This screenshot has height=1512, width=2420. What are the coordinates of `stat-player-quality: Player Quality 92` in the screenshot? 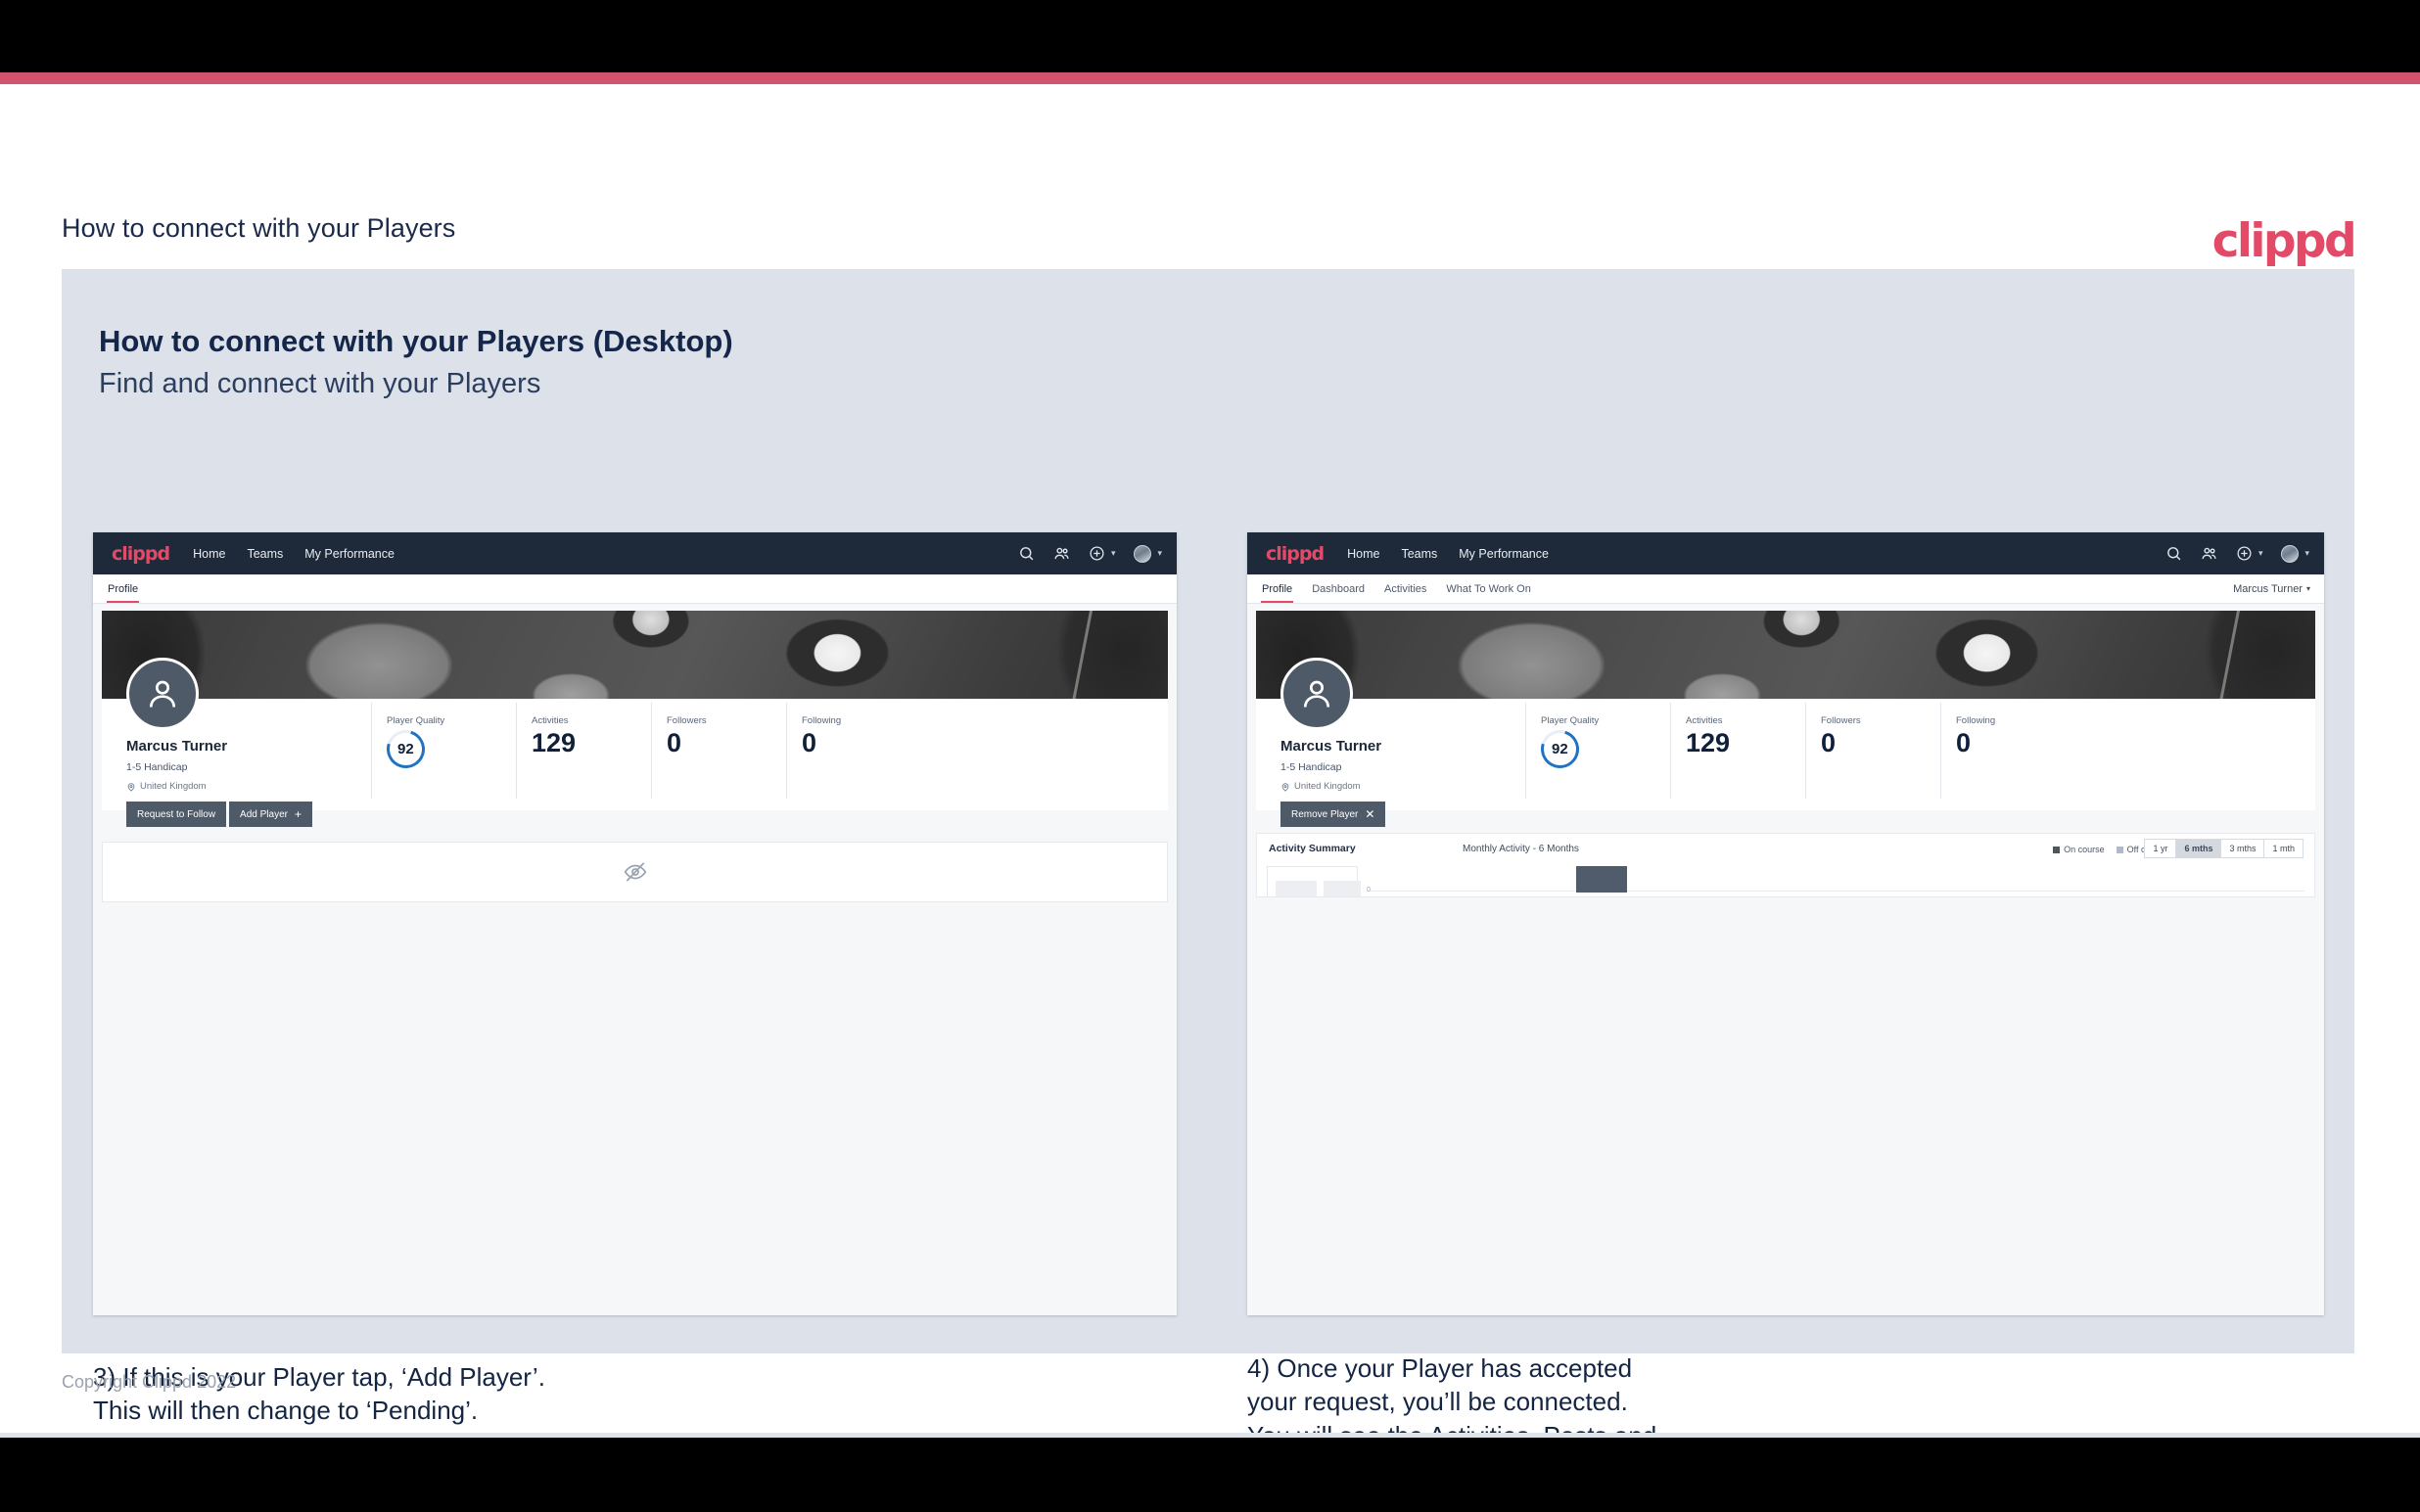 It's located at (1597, 754).